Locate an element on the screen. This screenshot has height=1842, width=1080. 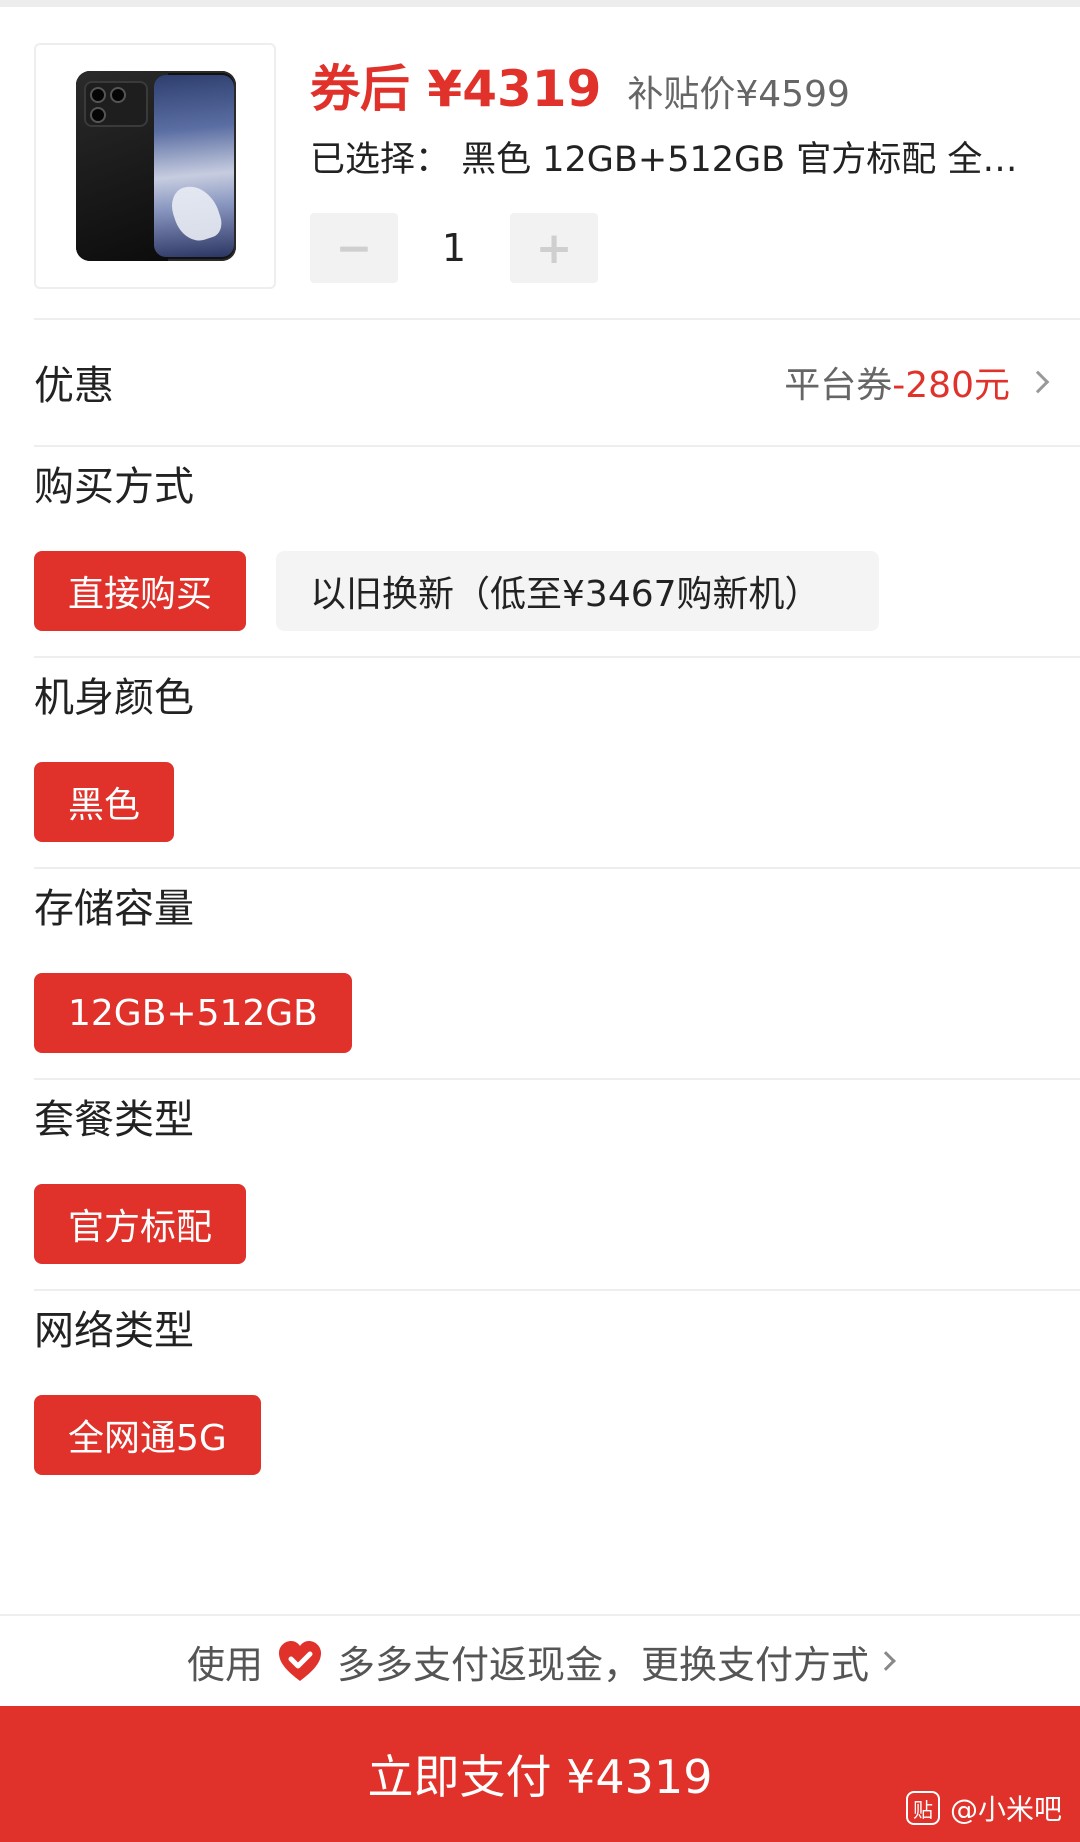
pay-hint-prefix: 使用 is located at coordinates (224, 1664).